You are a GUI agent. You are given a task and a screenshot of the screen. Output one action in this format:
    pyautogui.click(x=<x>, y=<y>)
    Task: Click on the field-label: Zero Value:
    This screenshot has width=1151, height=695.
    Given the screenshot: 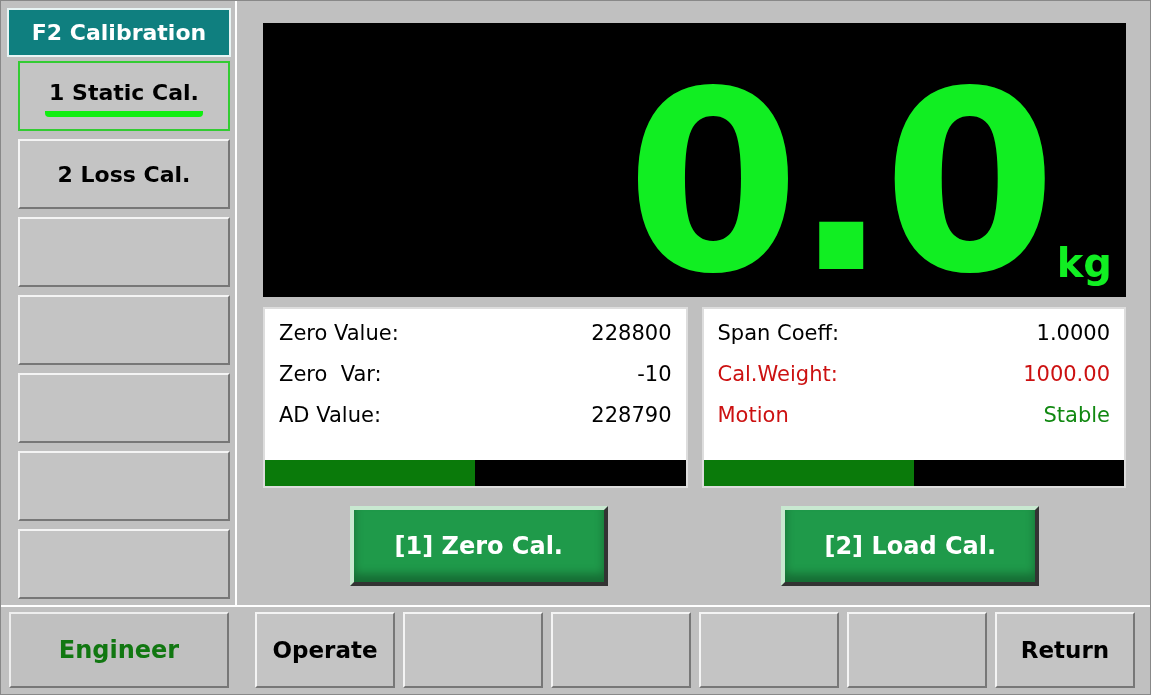 What is the action you would take?
    pyautogui.click(x=339, y=333)
    